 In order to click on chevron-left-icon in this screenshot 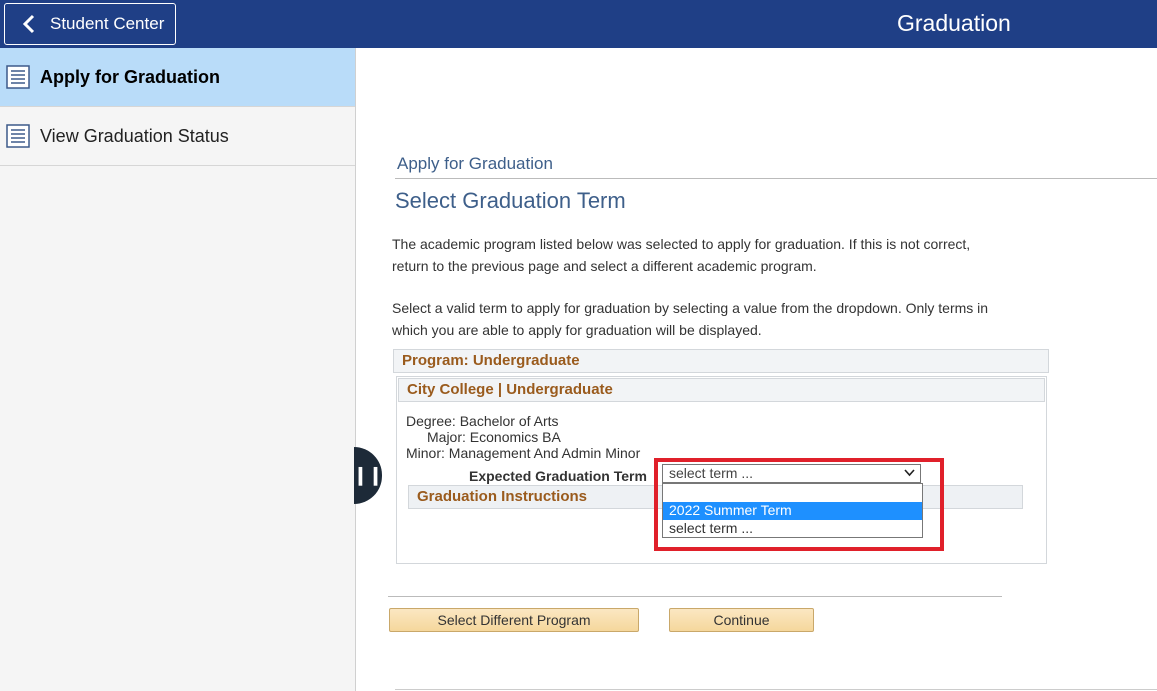, I will do `click(28, 24)`.